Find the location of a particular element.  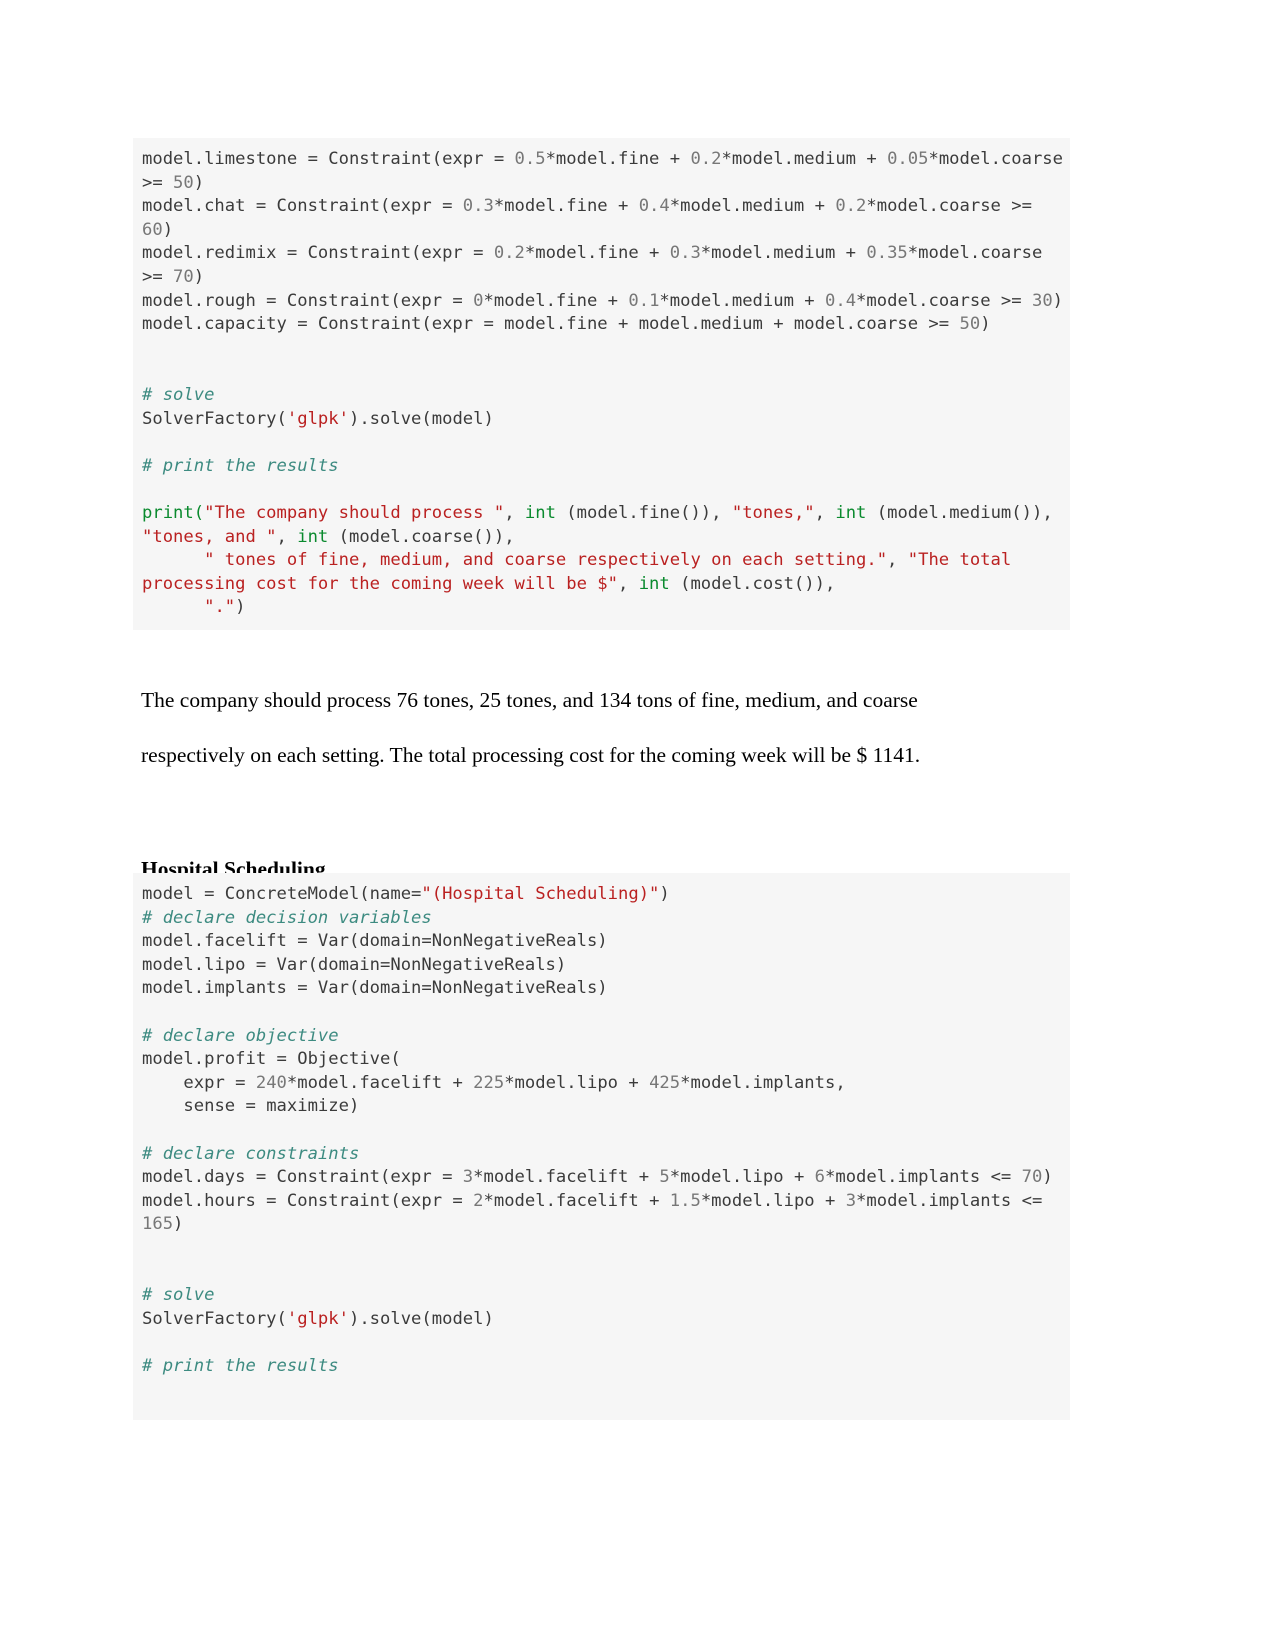

code-line: # print the results is located at coordinates (601, 1367).